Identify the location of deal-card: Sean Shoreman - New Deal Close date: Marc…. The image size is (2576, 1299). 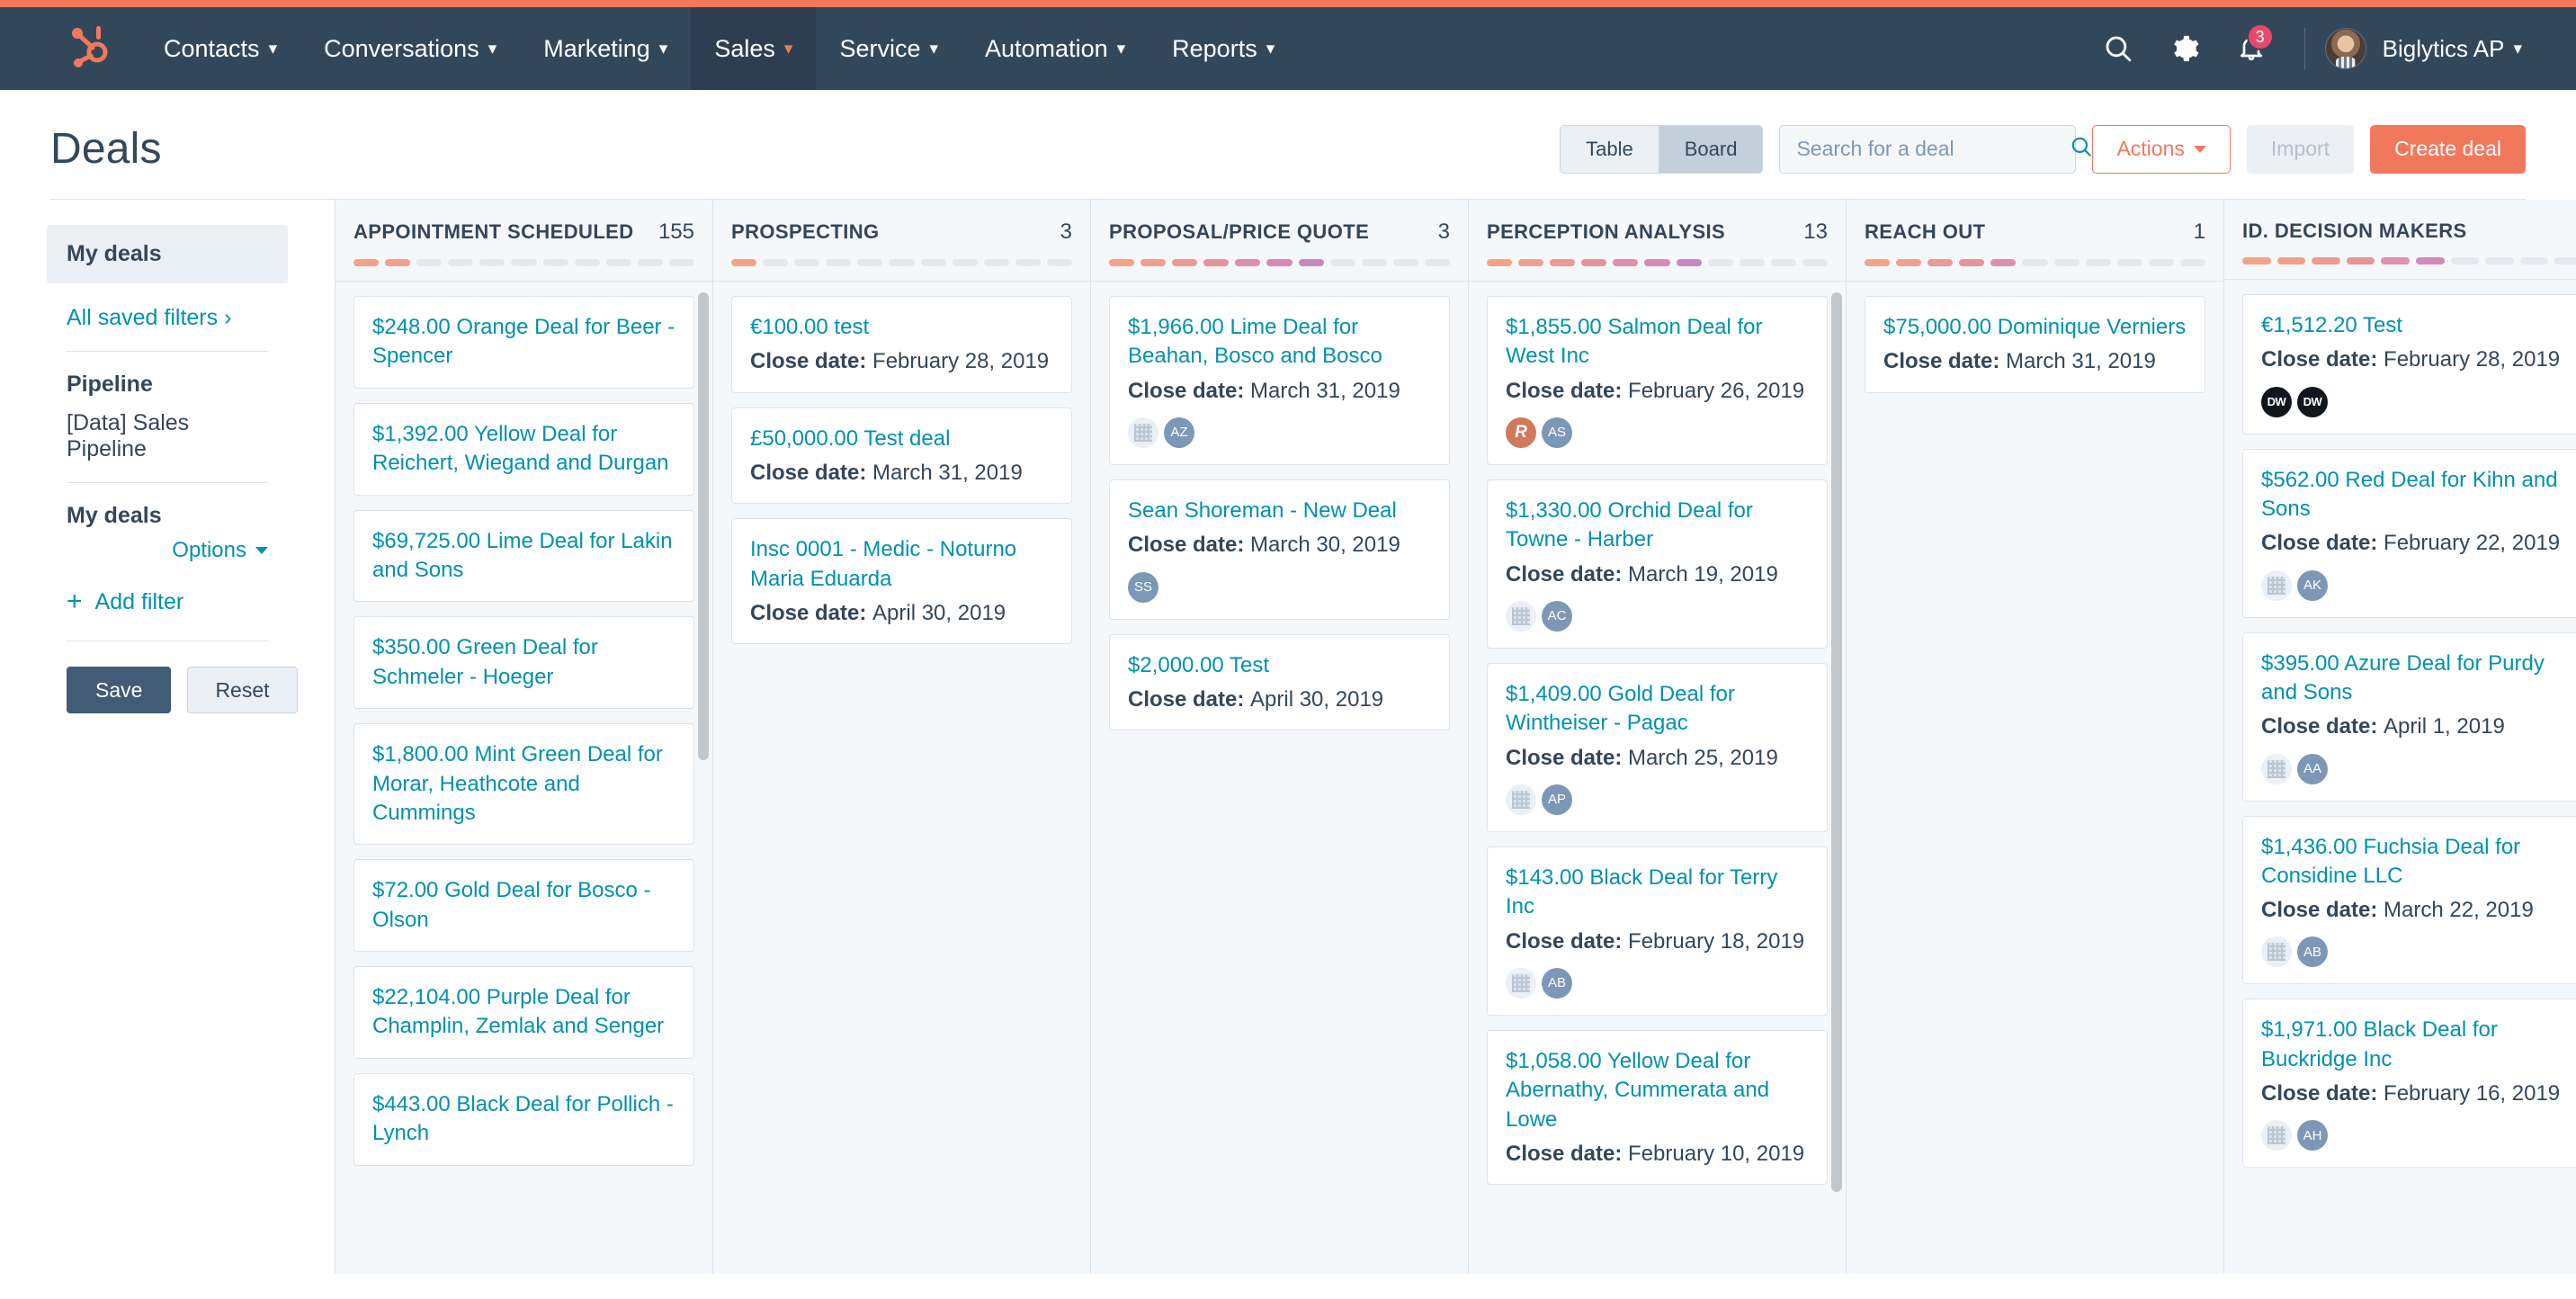
(1279, 549).